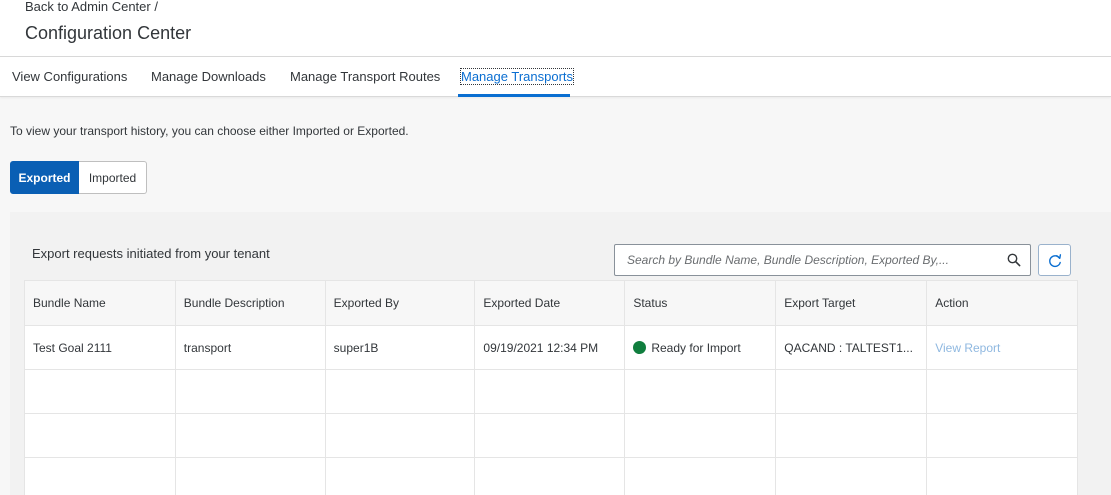 The image size is (1111, 495). I want to click on page-title: Configuration Center, so click(108, 33).